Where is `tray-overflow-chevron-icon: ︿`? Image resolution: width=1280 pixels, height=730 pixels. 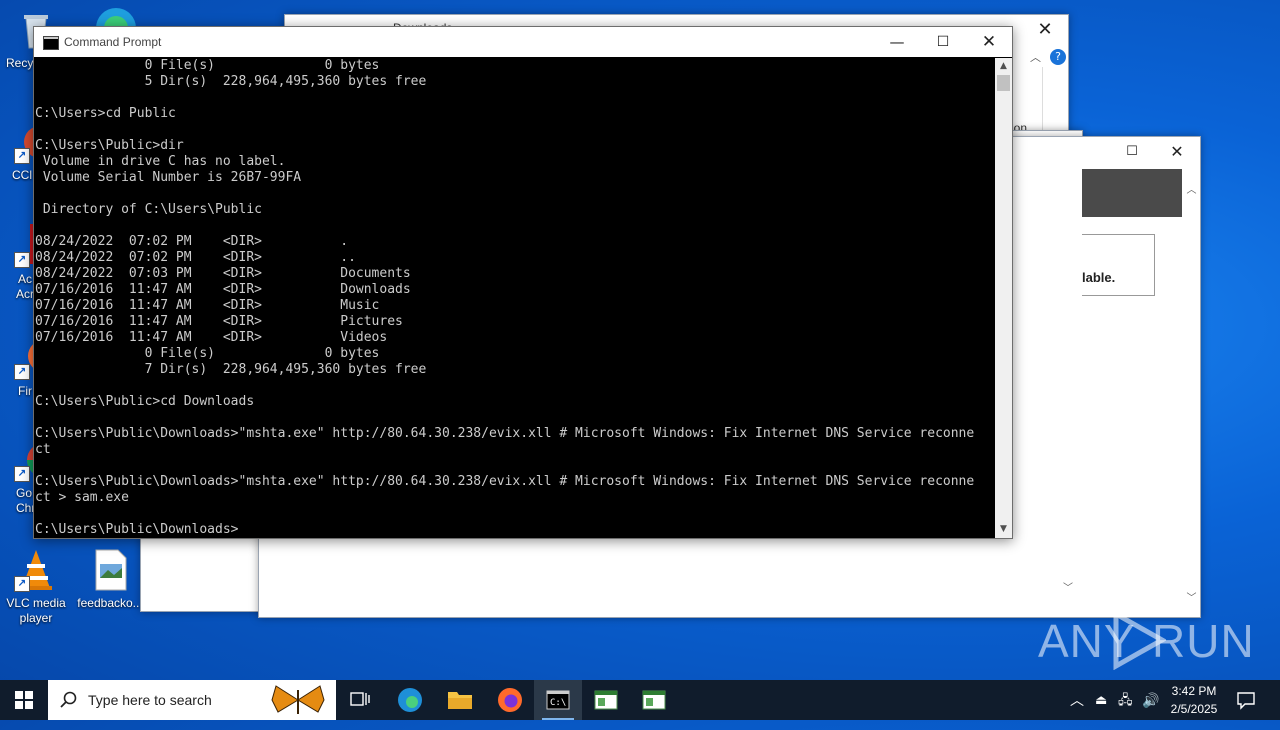
tray-overflow-chevron-icon: ︿ is located at coordinates (1077, 700).